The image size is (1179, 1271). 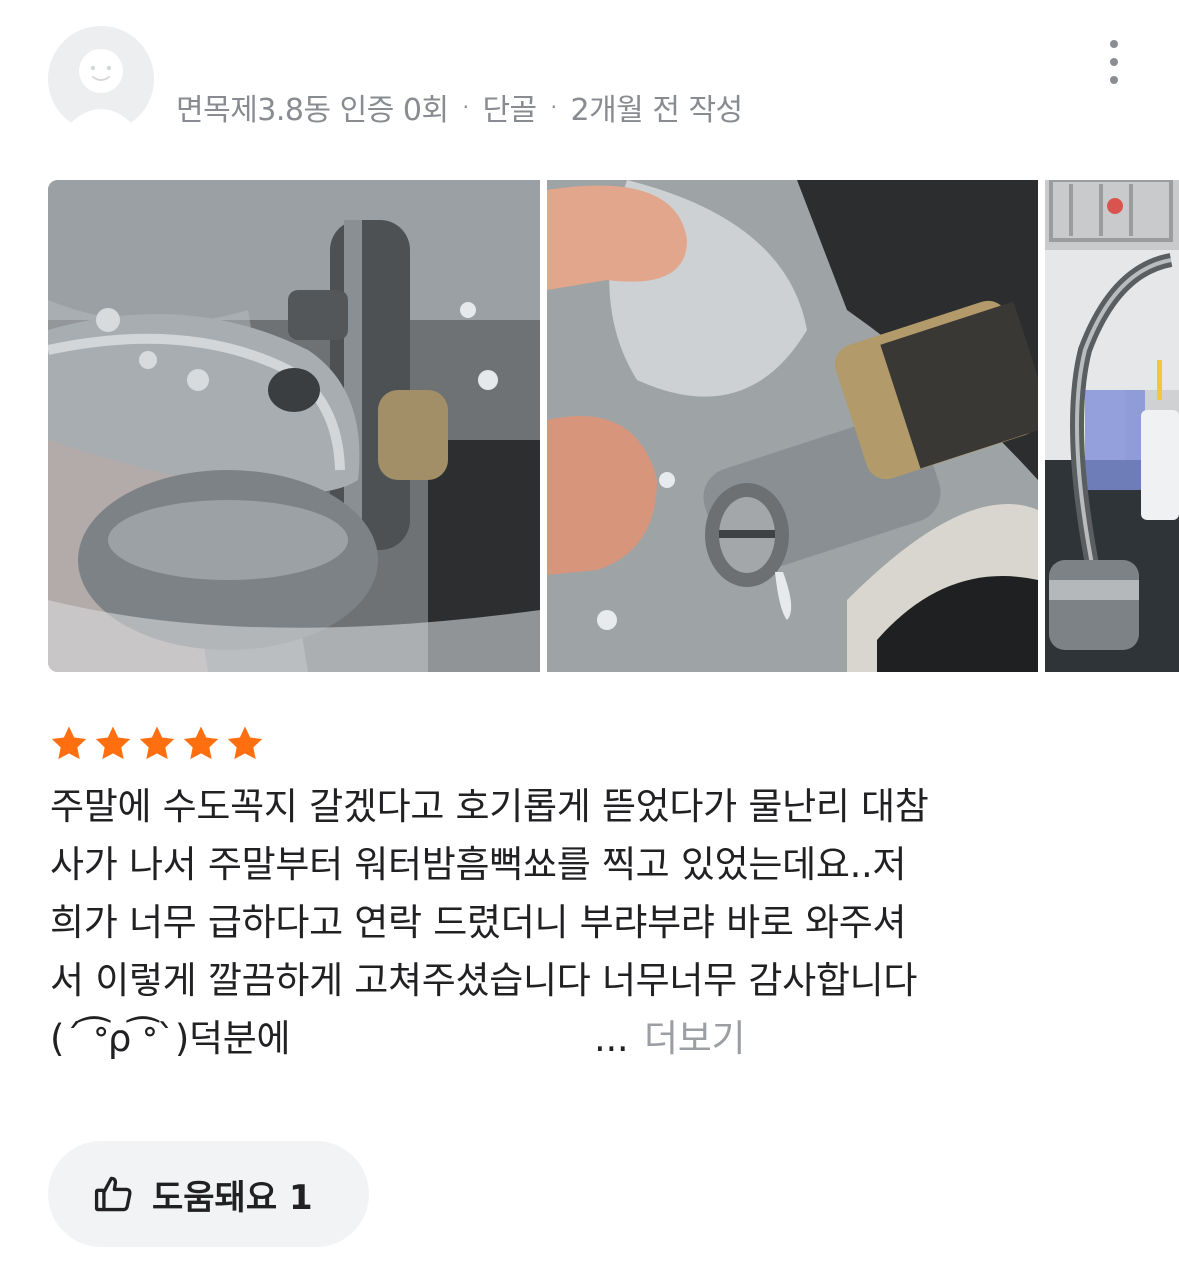 What do you see at coordinates (695, 1039) in the screenshot?
I see `see-more-link: 더보기` at bounding box center [695, 1039].